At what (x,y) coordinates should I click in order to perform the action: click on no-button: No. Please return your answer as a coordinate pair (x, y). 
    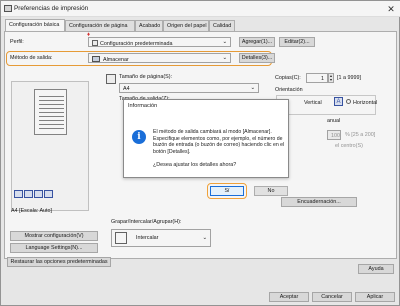
    Looking at the image, I should click on (271, 191).